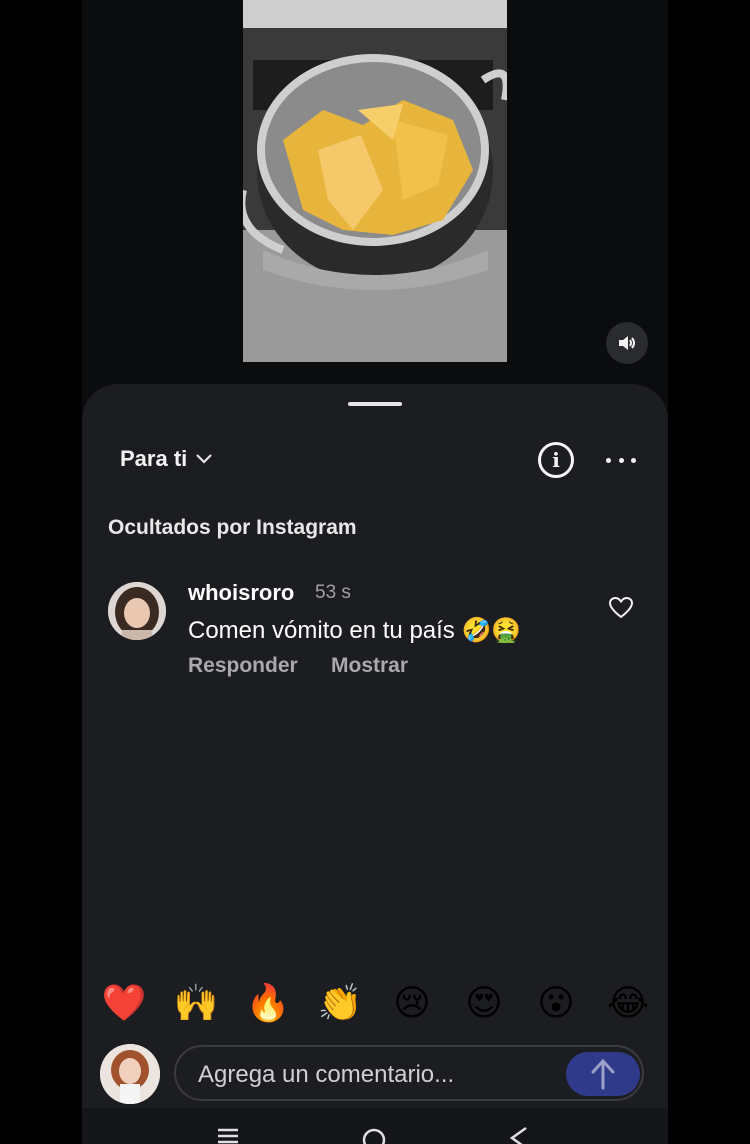  What do you see at coordinates (243, 666) in the screenshot?
I see `reply-button: Responder` at bounding box center [243, 666].